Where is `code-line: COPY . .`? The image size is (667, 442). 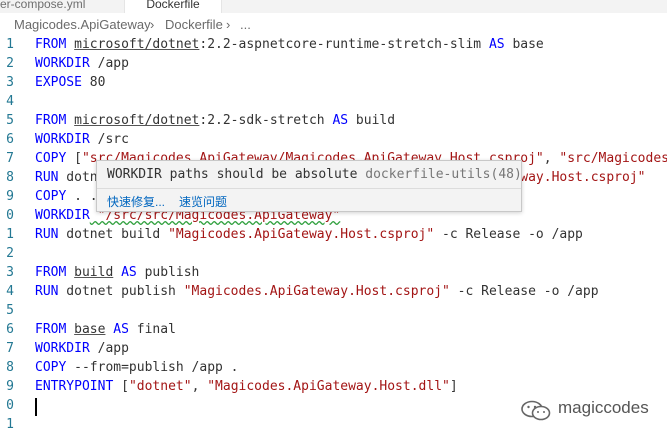 code-line: COPY . . is located at coordinates (66, 196).